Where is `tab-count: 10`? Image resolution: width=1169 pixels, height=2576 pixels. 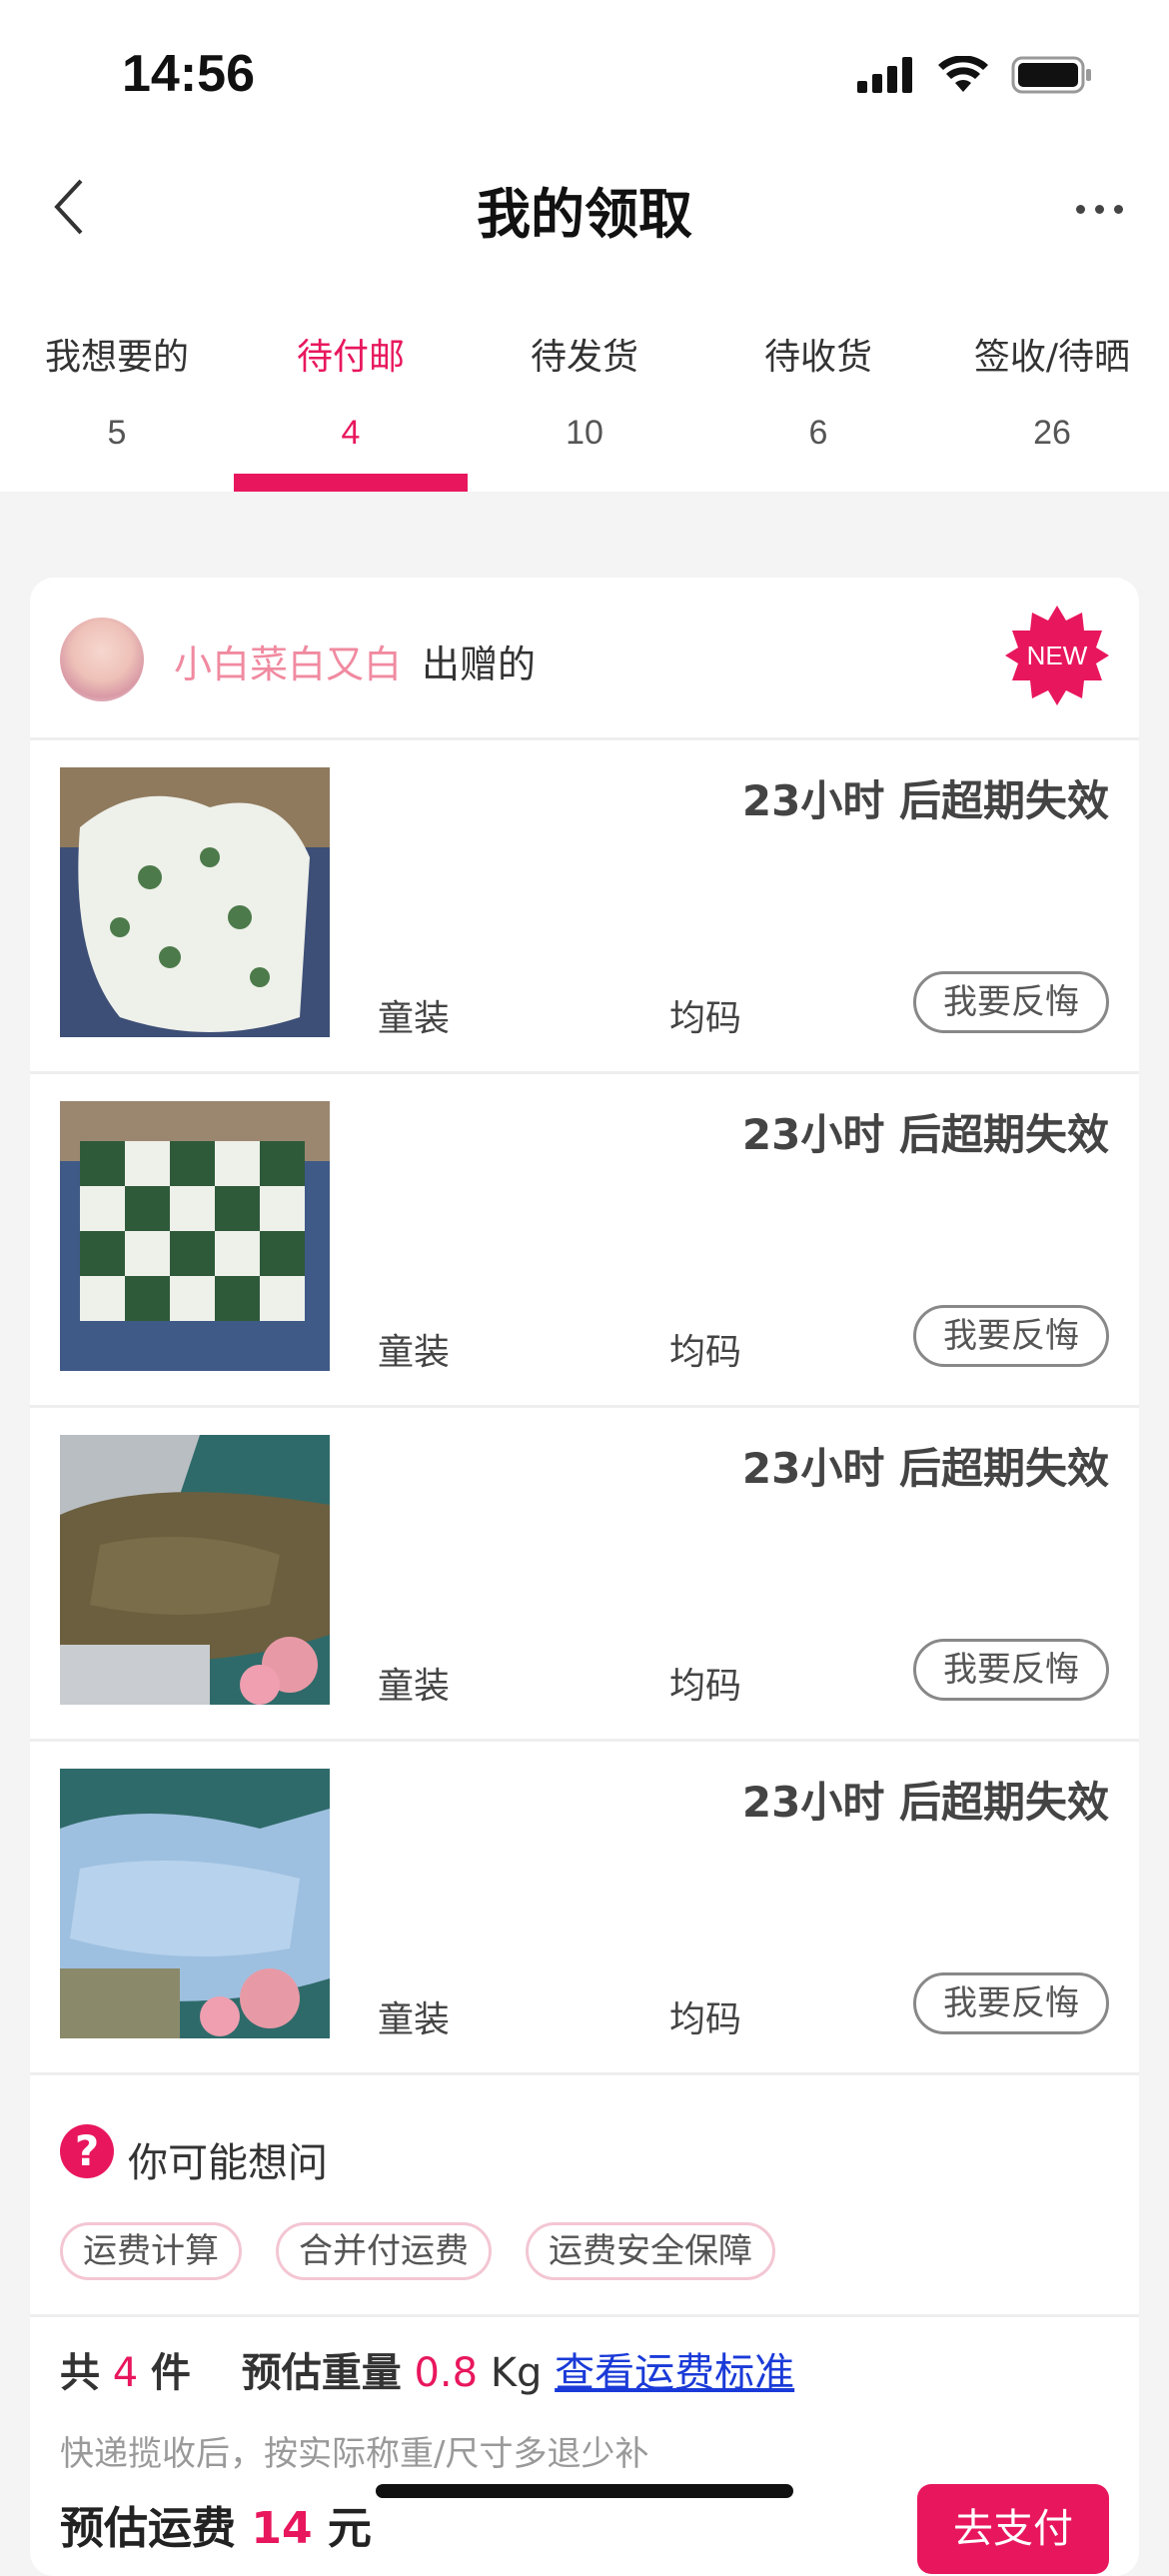 tab-count: 10 is located at coordinates (584, 433).